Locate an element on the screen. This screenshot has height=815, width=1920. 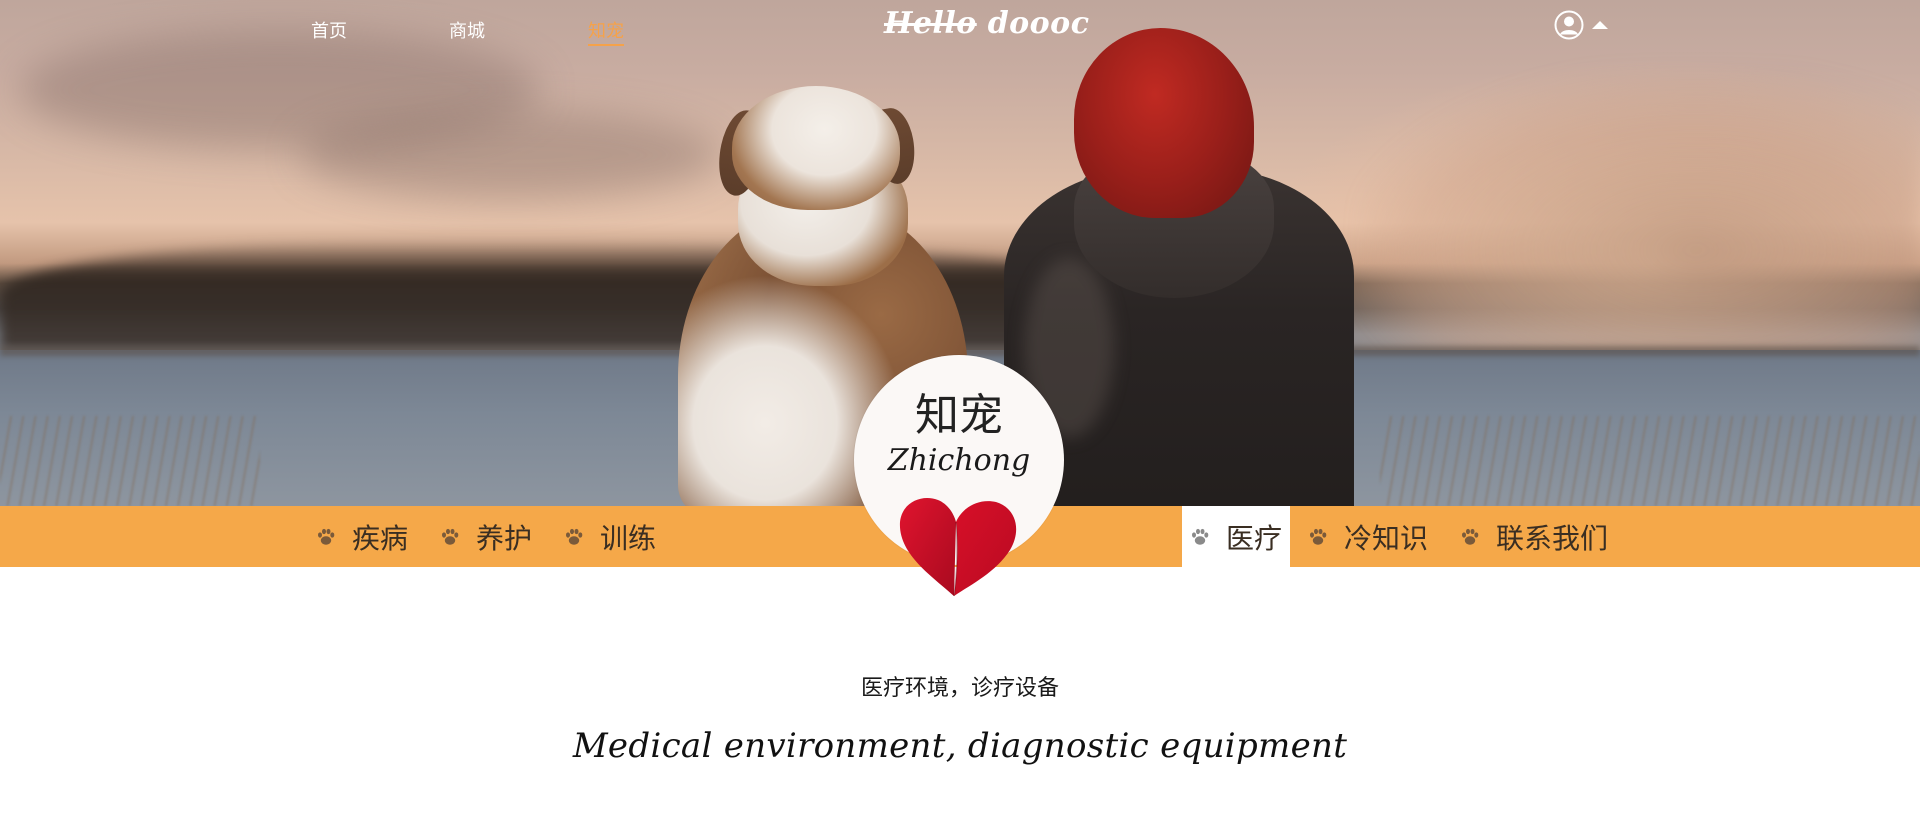
category-label: 疾病 is located at coordinates (380, 538).